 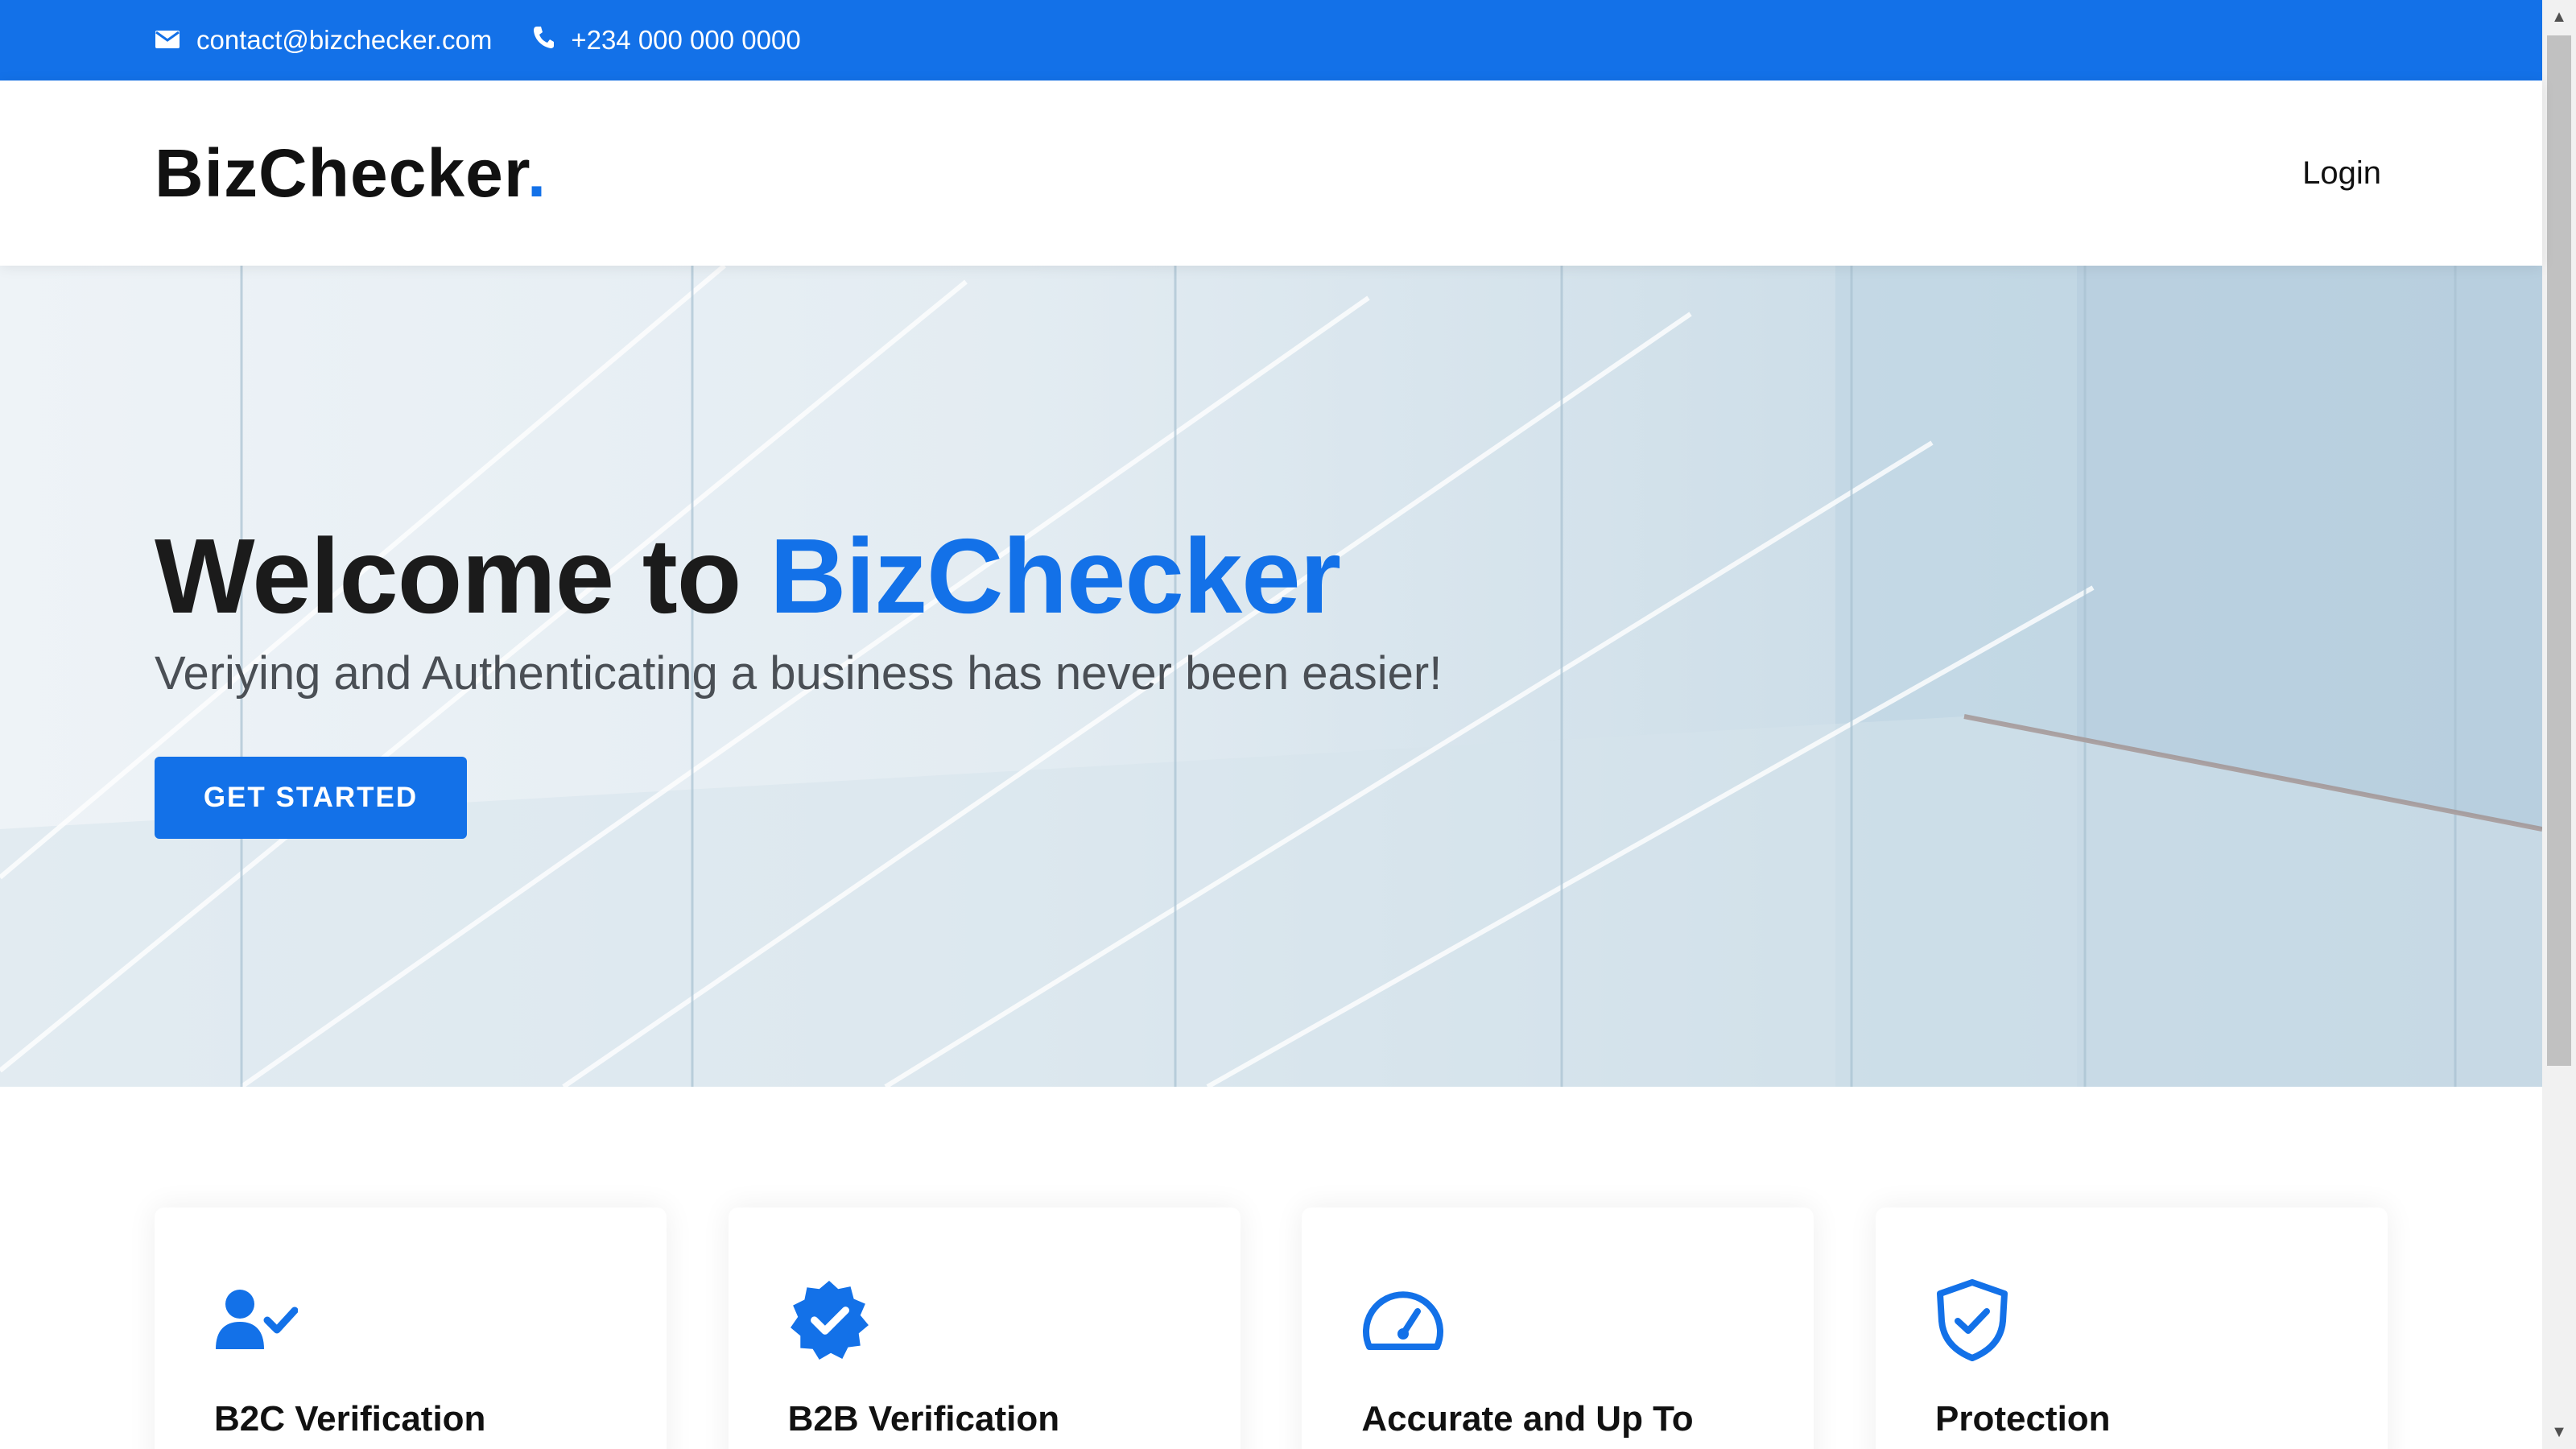 I want to click on feature-card: B2B Verification, so click(x=984, y=1328).